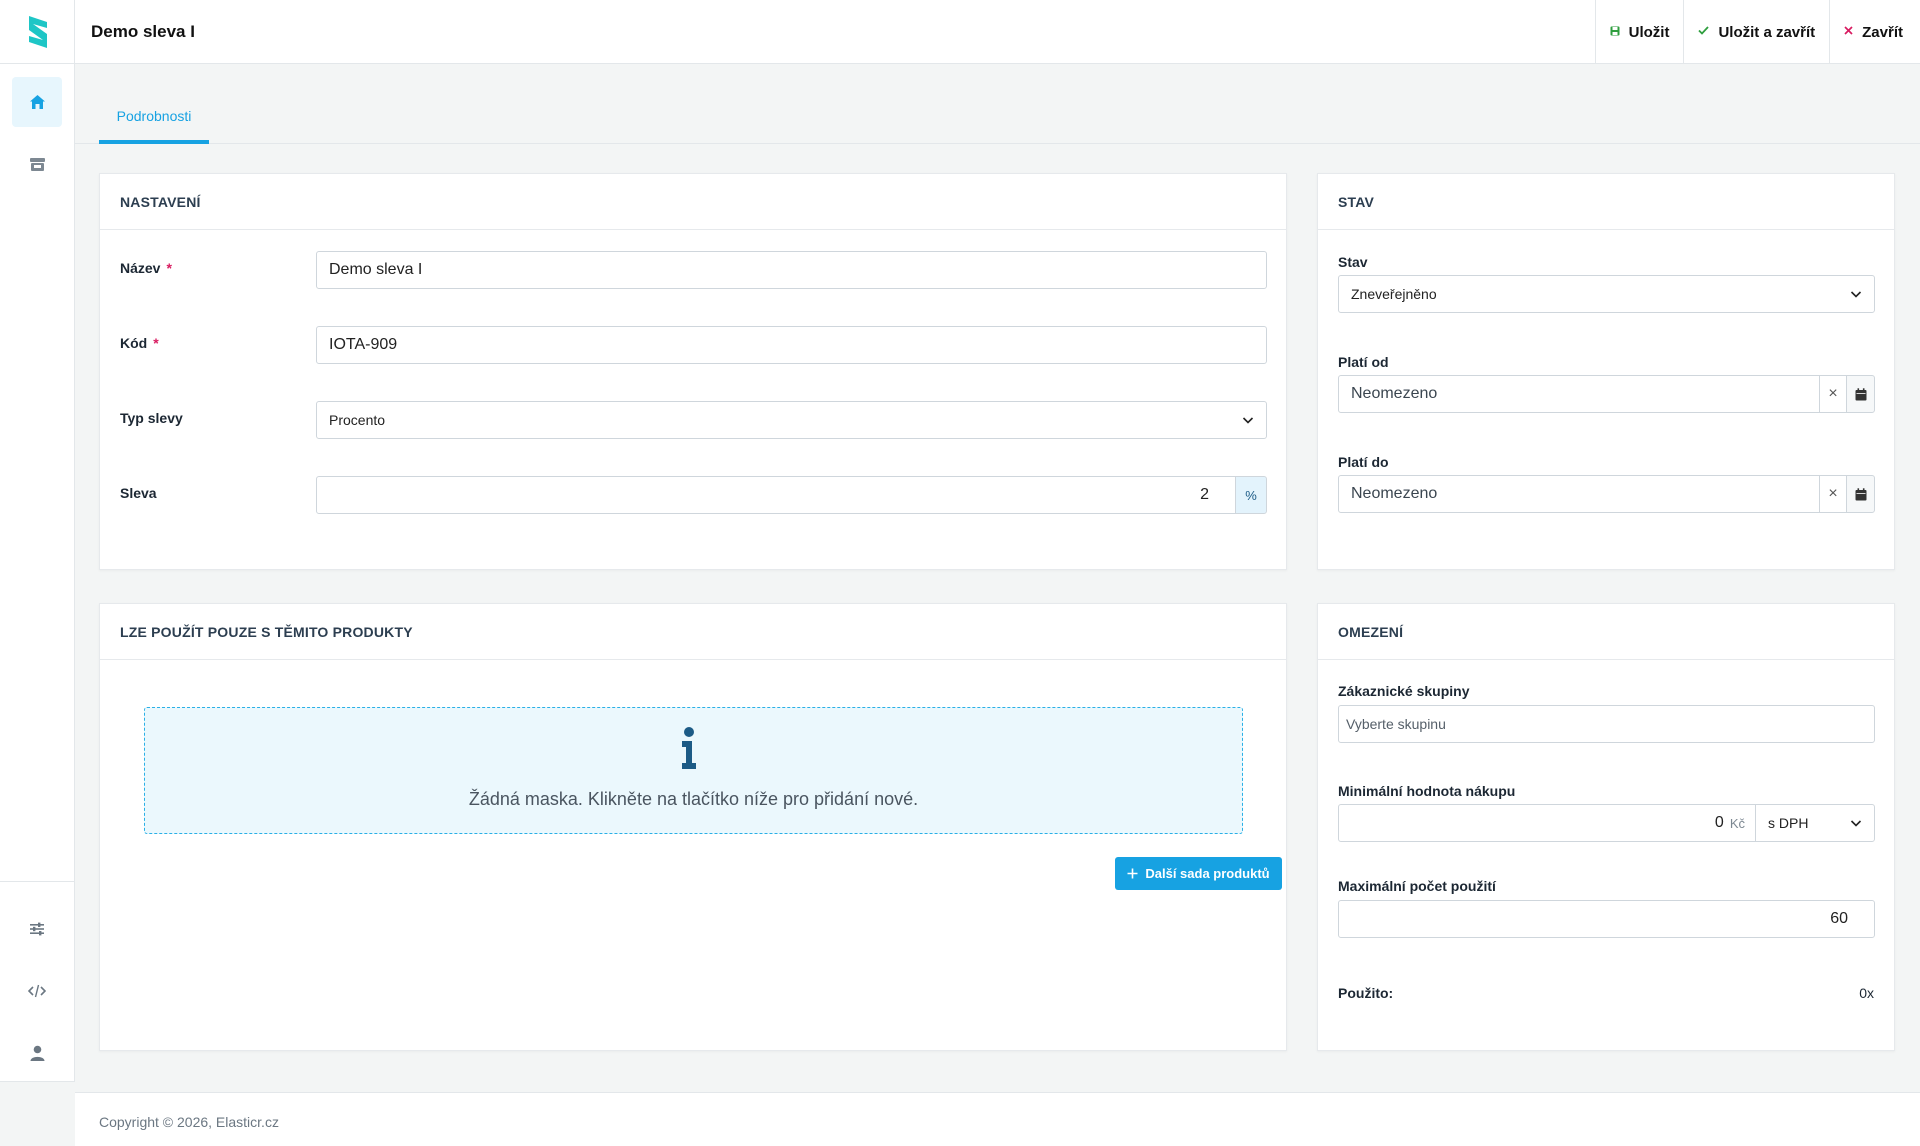 The width and height of the screenshot is (1920, 1146). What do you see at coordinates (1606, 202) in the screenshot?
I see `status-card-title: STAV` at bounding box center [1606, 202].